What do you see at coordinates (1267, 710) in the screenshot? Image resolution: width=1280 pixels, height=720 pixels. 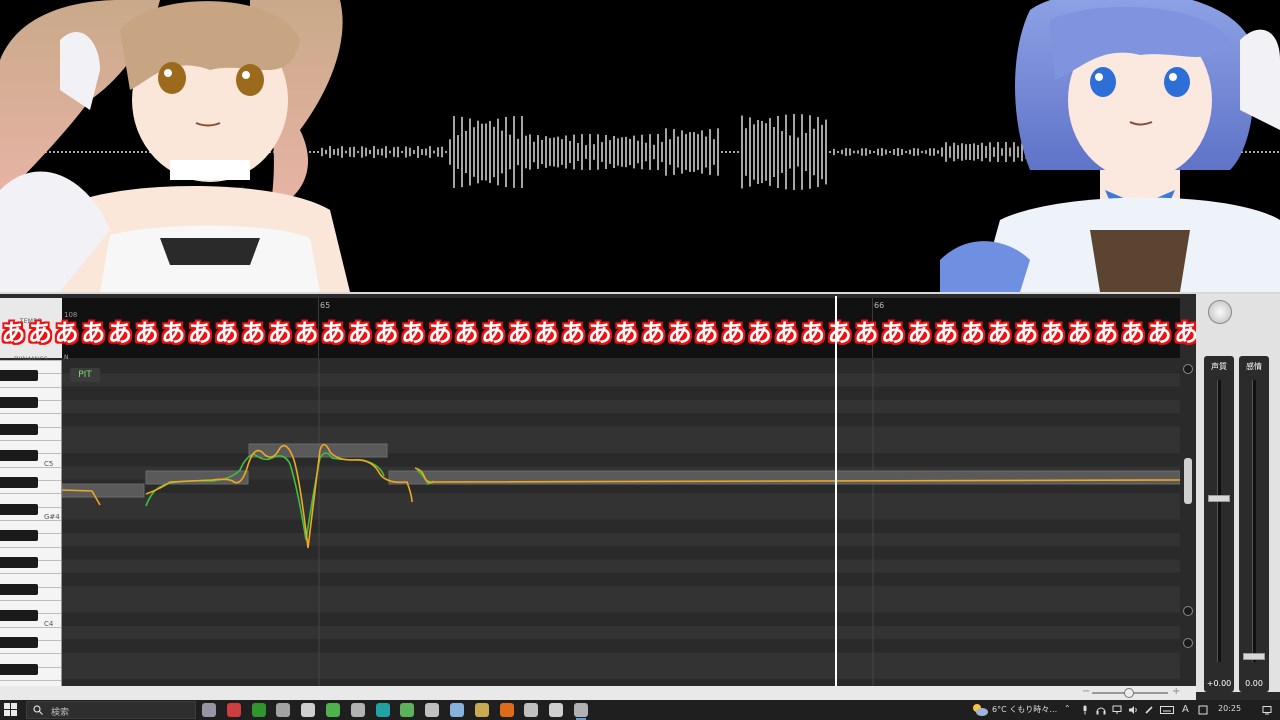 I see `notification-icon` at bounding box center [1267, 710].